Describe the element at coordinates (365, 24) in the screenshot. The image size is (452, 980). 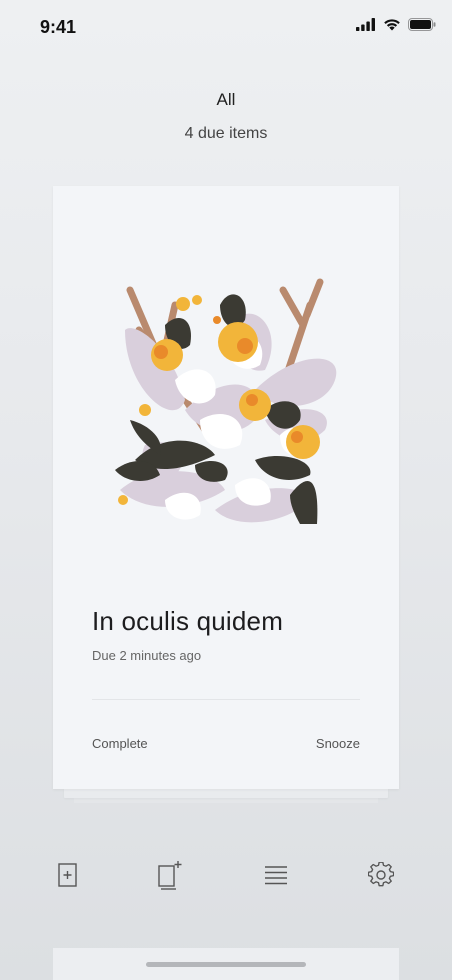
I see `signal-icon` at that location.